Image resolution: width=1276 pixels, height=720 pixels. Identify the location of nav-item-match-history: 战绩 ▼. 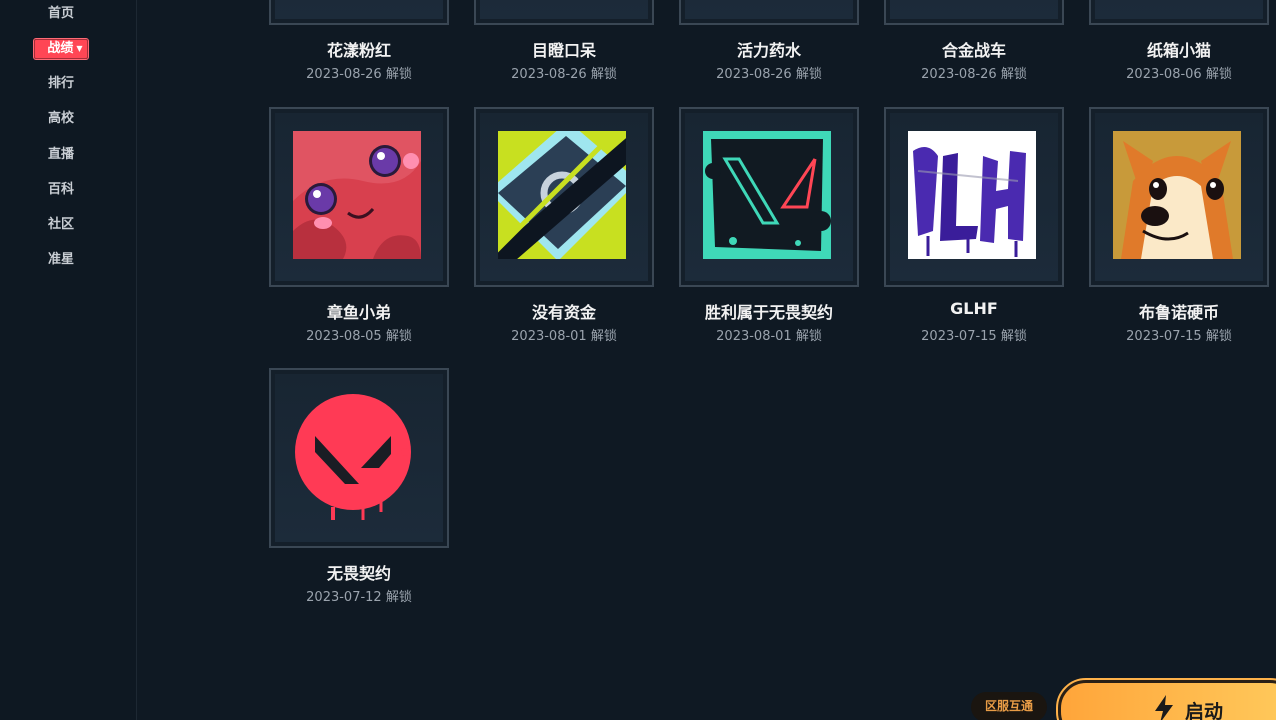
(61, 49).